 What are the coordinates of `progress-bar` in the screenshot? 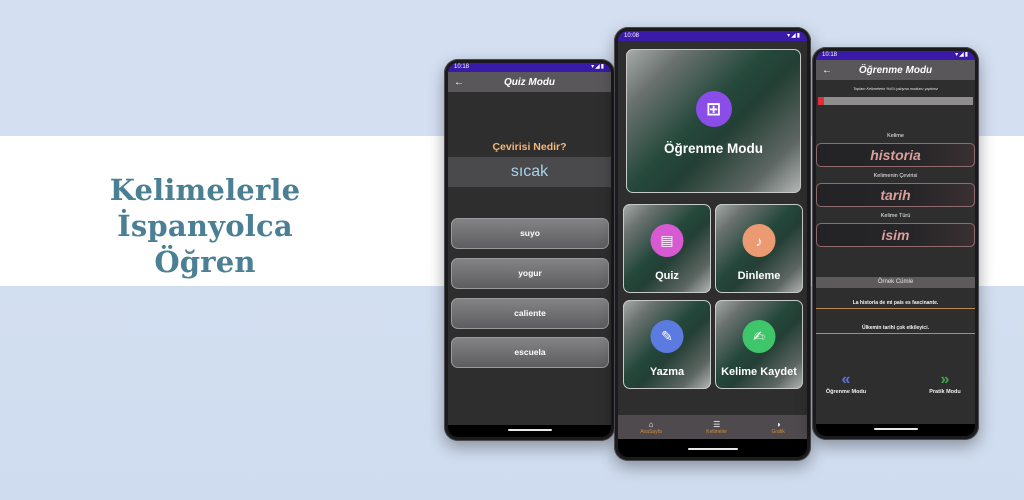 It's located at (895, 101).